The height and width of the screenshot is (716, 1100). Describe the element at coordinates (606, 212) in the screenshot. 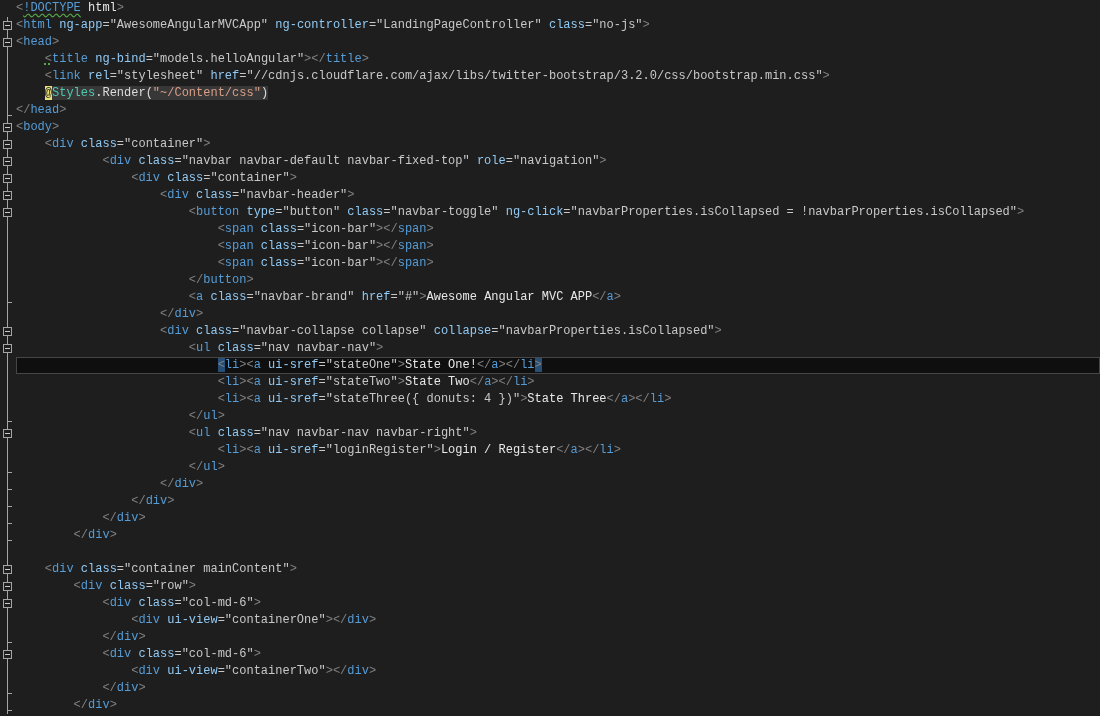

I see `code-line: <button type="button" class="navbar-toggle" ng-click="navbarProperties.isCollapsed = !navbarProperties.isCollapsed">` at that location.